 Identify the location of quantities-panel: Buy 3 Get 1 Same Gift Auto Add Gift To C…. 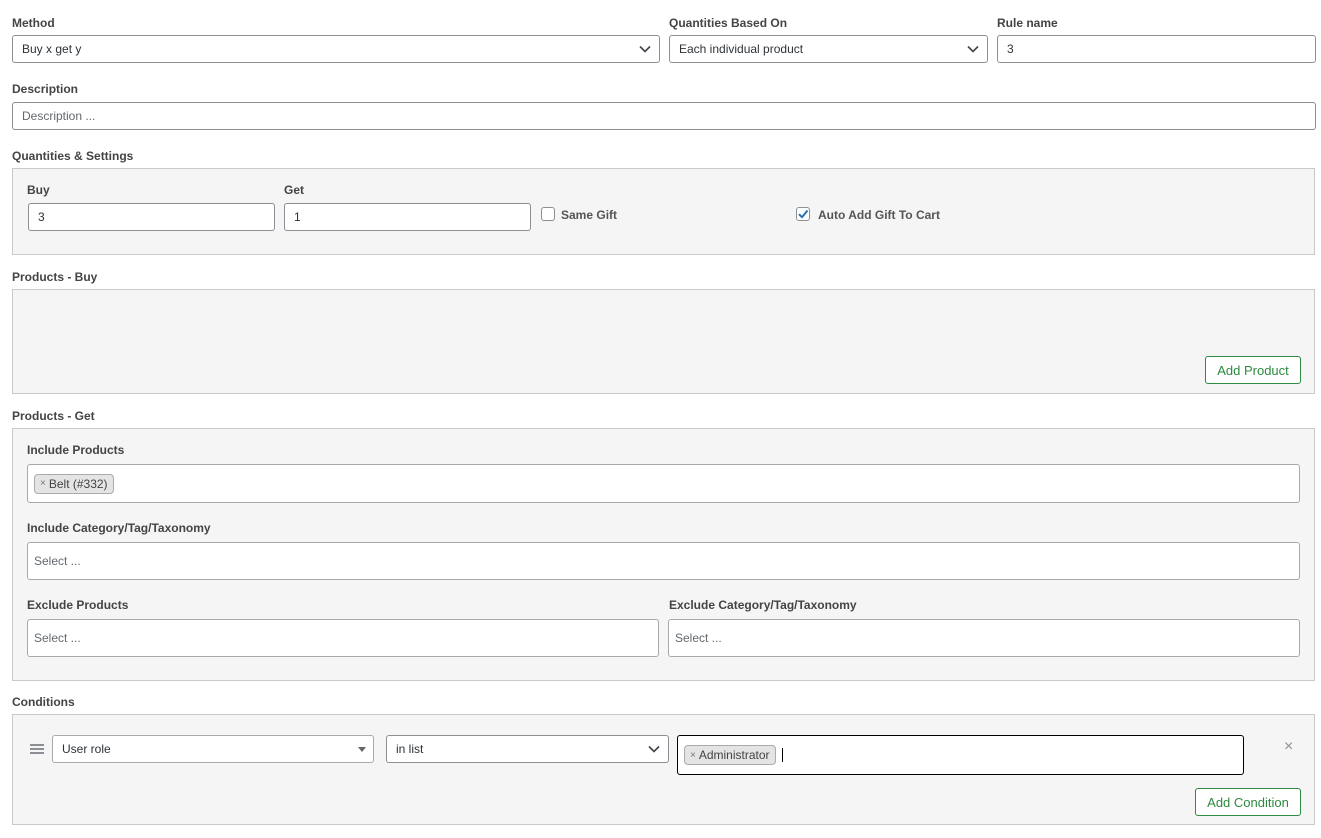
(663, 211).